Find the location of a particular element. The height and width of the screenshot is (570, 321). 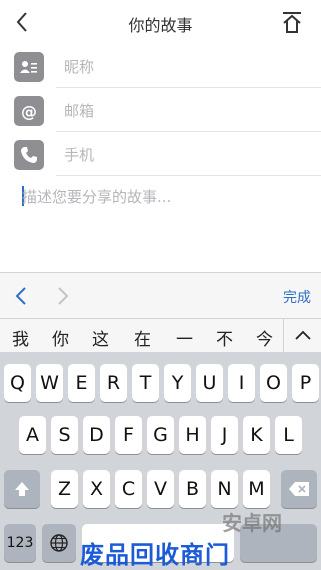

shift-key is located at coordinates (22, 489).